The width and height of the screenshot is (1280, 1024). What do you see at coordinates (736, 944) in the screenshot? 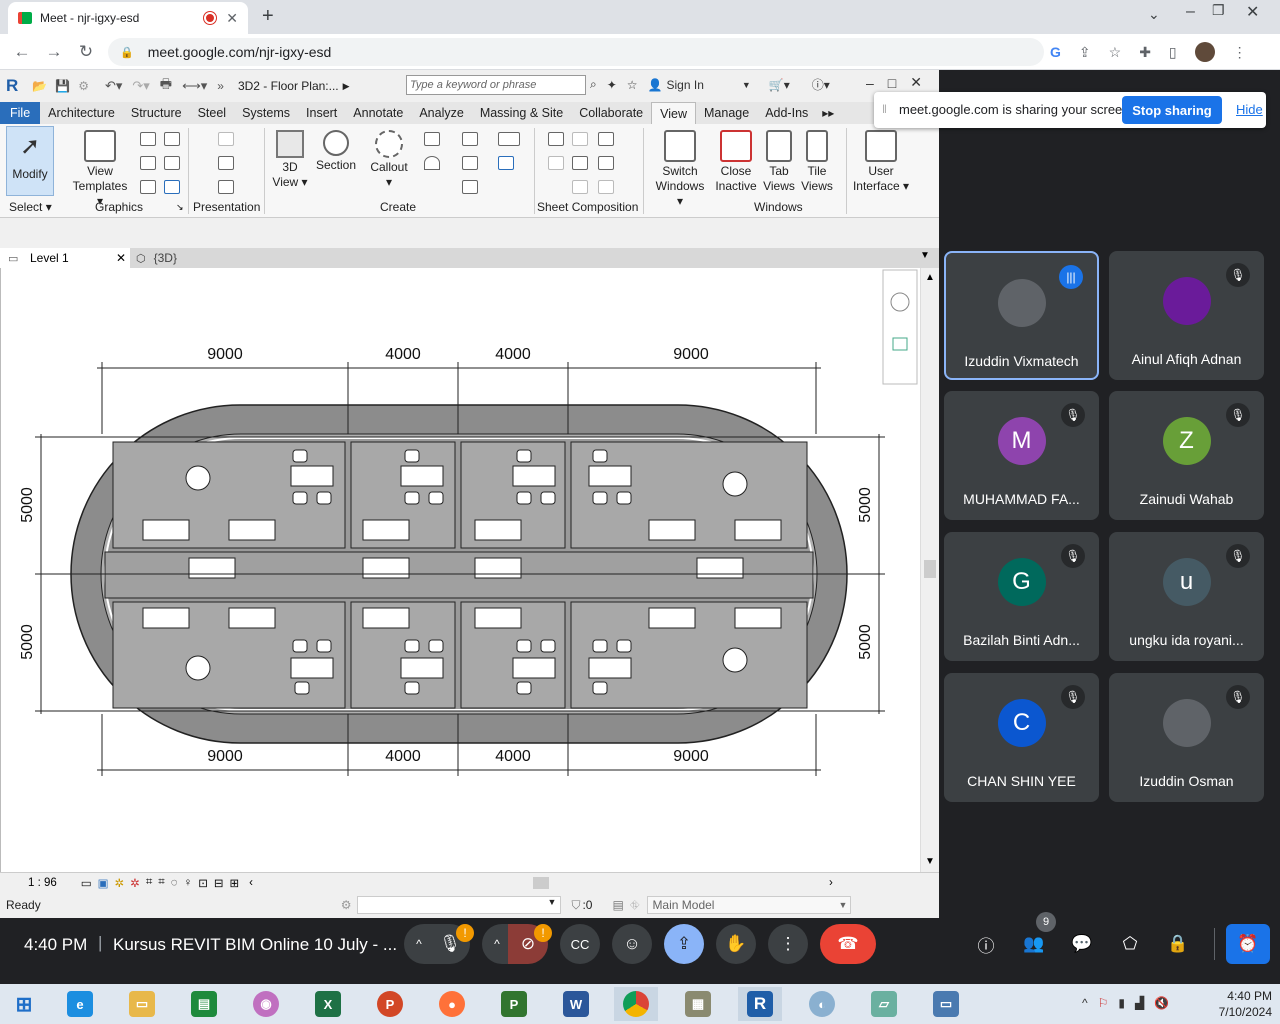
I see `raise-hand-button: ✋` at bounding box center [736, 944].